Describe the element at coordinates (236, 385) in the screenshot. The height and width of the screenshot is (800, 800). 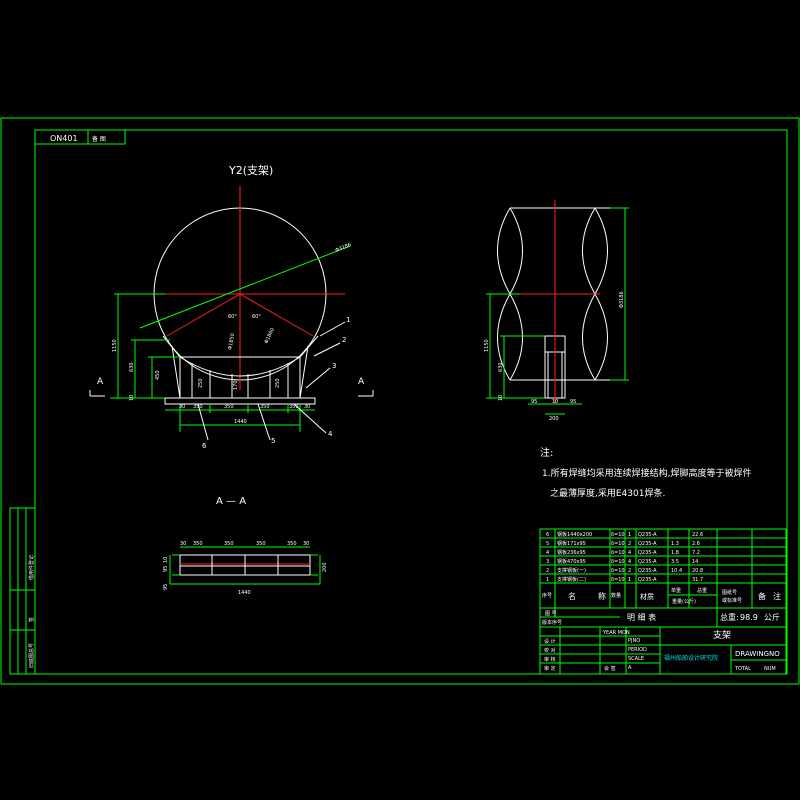
I see `h-b: 170` at that location.